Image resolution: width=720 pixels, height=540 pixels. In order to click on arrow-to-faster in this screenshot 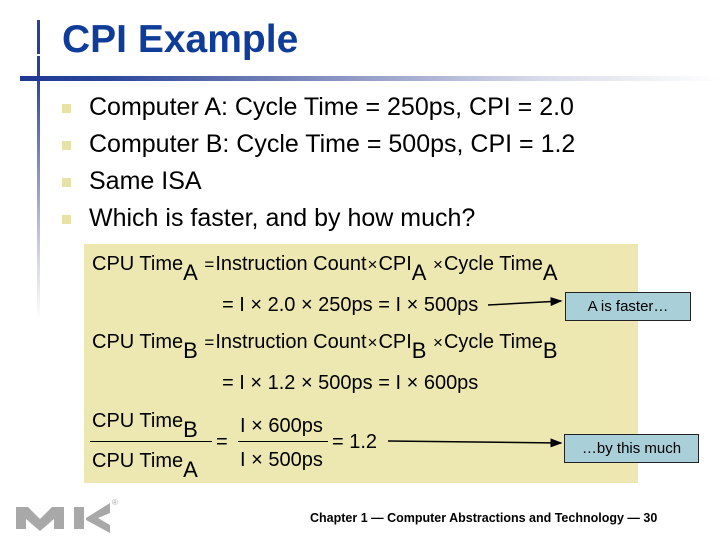, I will do `click(525, 302)`.